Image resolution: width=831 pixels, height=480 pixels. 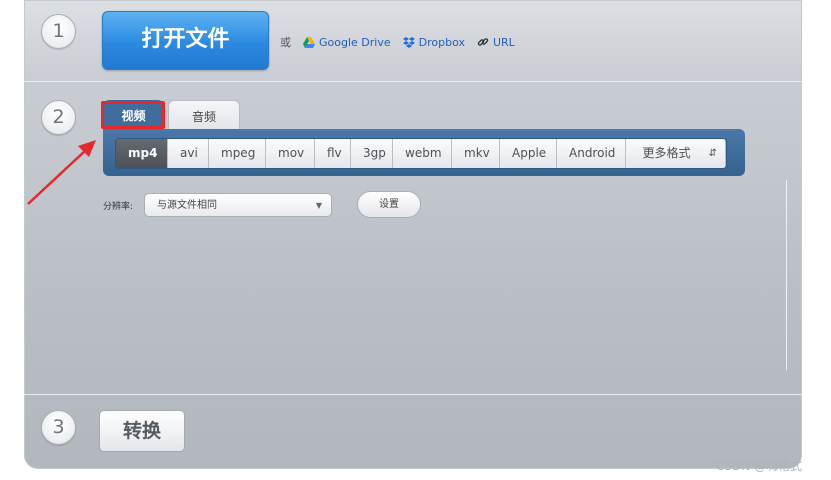 I want to click on annotation-arrow-icon, so click(x=61, y=172).